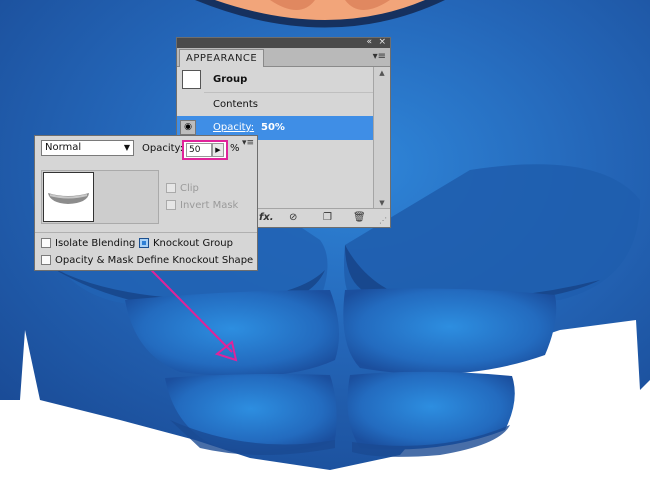  I want to click on opacity-unit: %, so click(235, 148).